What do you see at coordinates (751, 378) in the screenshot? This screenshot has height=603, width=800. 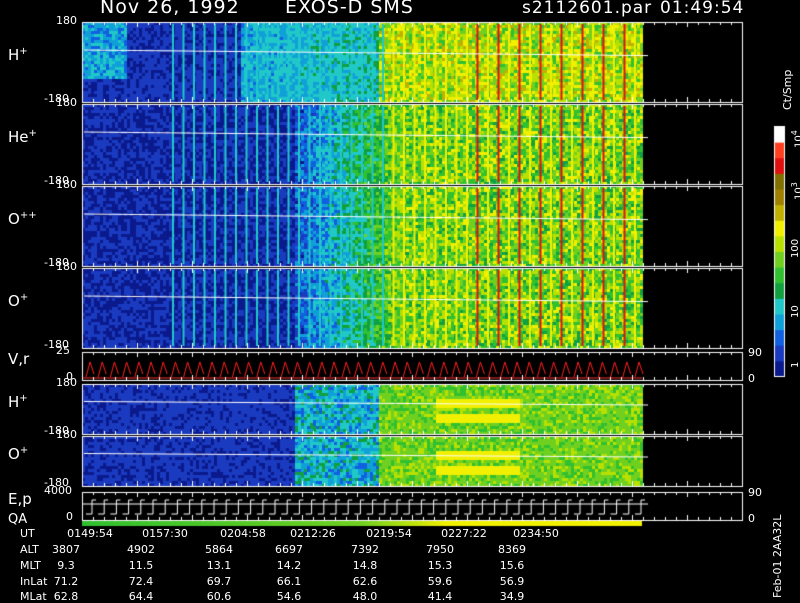 I see `rtick-bottom-4: 0` at bounding box center [751, 378].